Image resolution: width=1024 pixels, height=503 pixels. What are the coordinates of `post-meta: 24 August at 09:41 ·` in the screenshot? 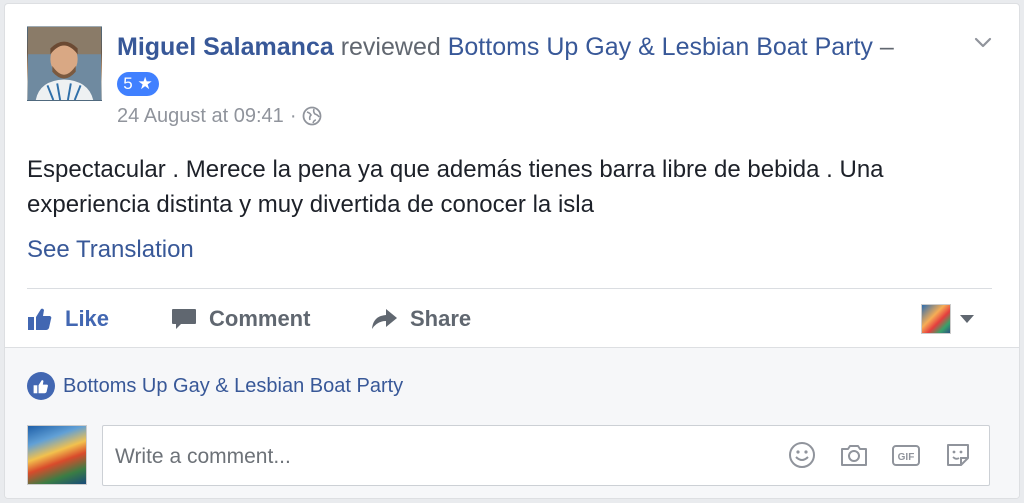 It's located at (219, 116).